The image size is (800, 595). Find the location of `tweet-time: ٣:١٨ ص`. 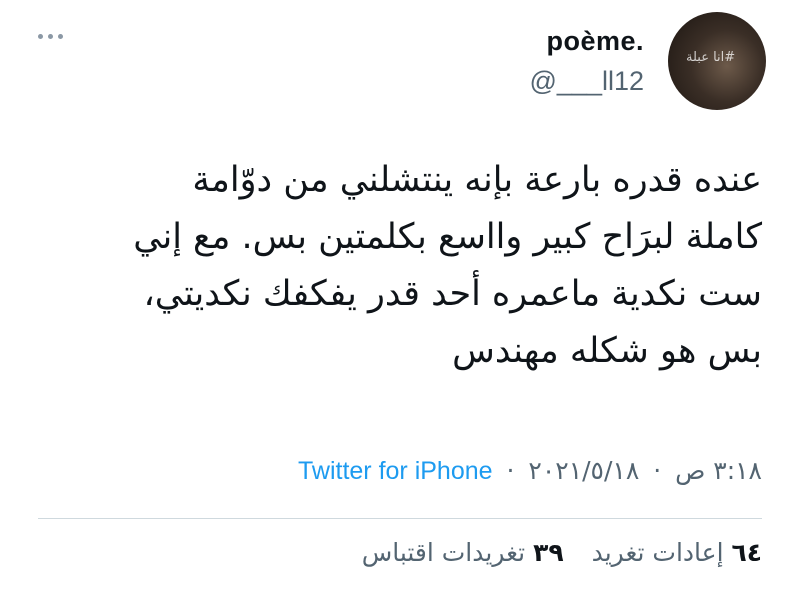

tweet-time: ٣:١٨ ص is located at coordinates (718, 470).